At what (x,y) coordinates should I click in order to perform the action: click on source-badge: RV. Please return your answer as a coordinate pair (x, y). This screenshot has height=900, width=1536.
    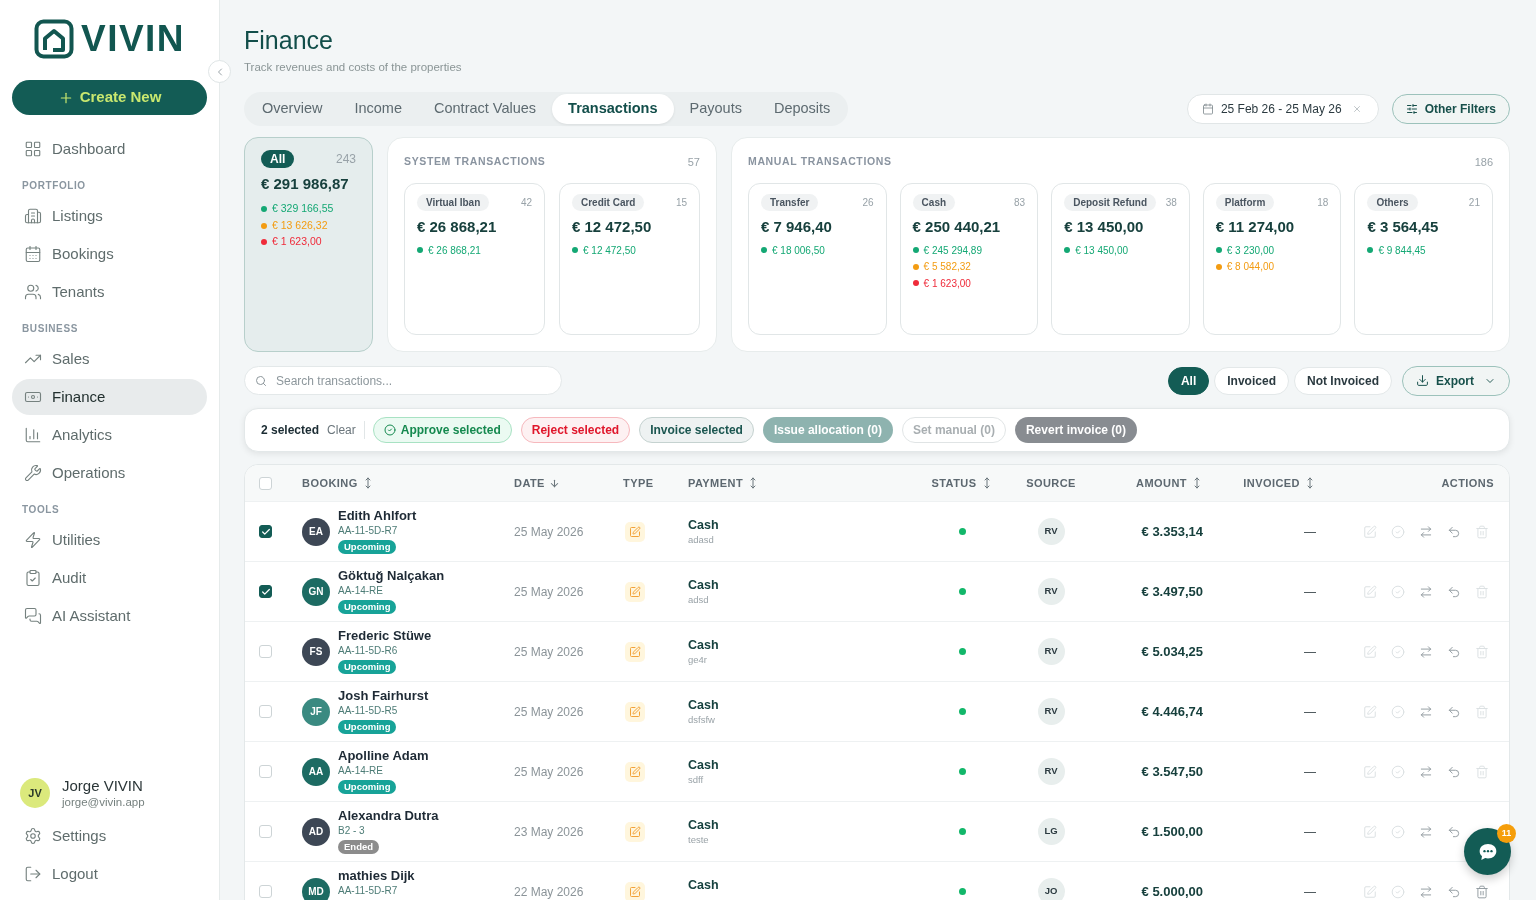
    Looking at the image, I should click on (1051, 771).